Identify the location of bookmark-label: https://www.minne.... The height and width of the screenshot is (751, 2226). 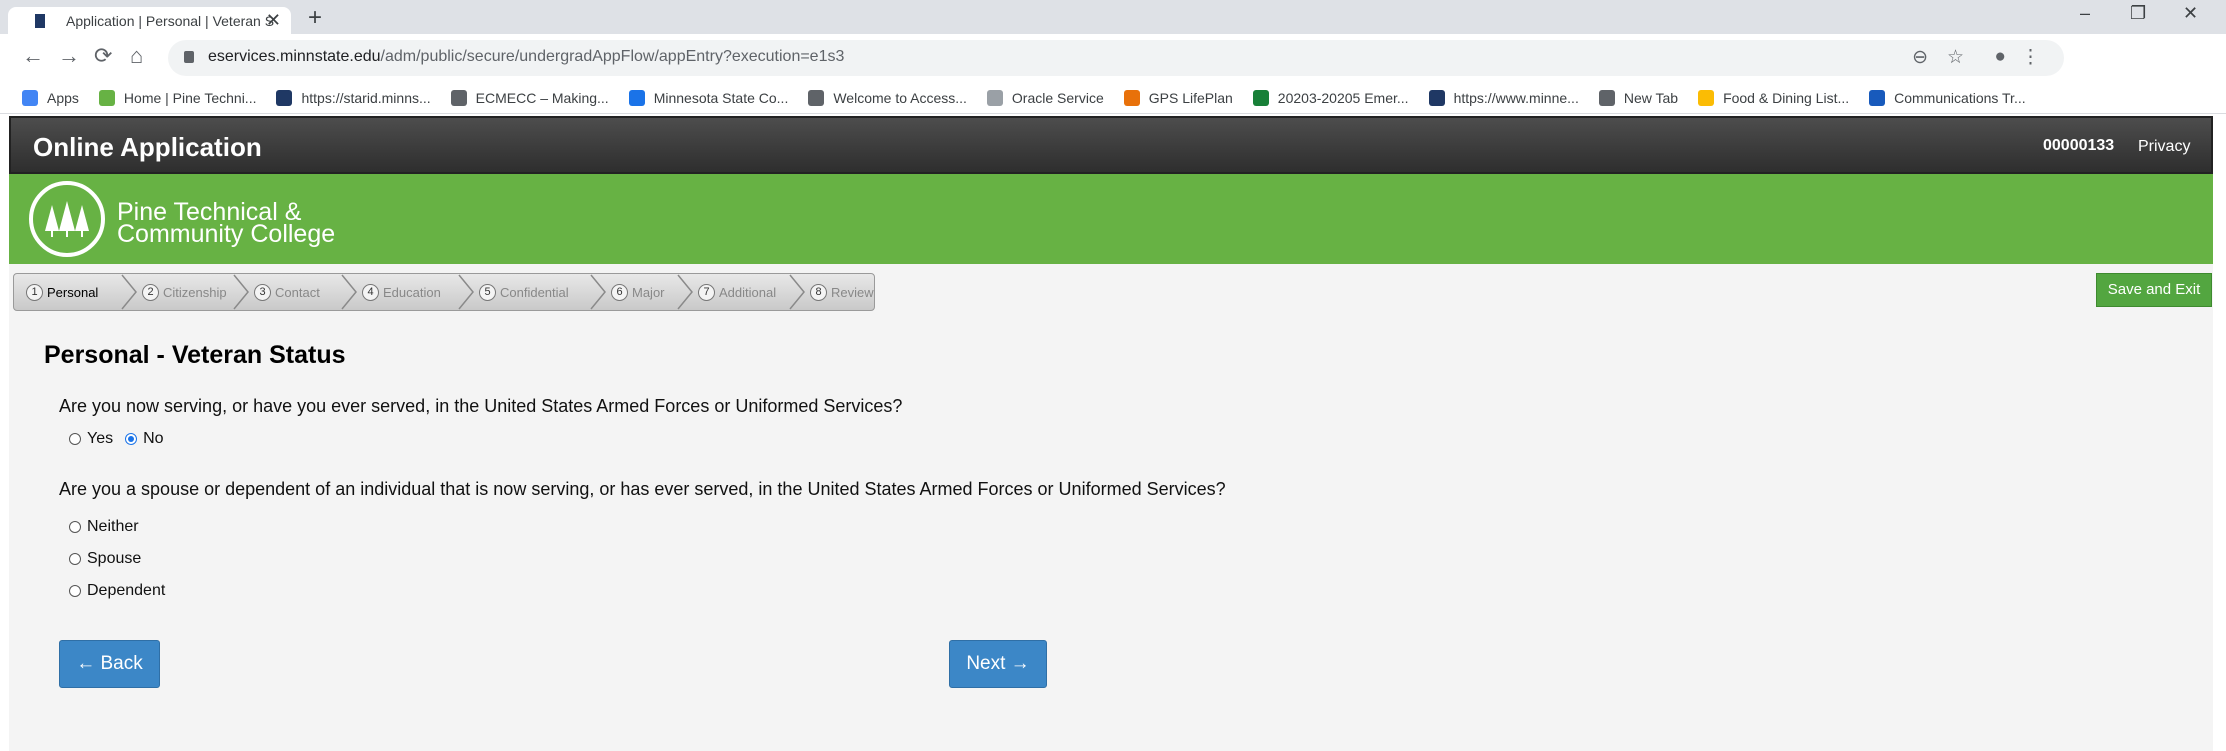
(1516, 97).